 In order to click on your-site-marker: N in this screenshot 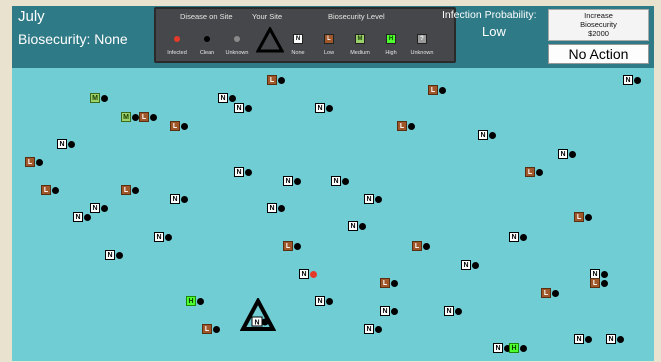, I will do `click(258, 316)`.